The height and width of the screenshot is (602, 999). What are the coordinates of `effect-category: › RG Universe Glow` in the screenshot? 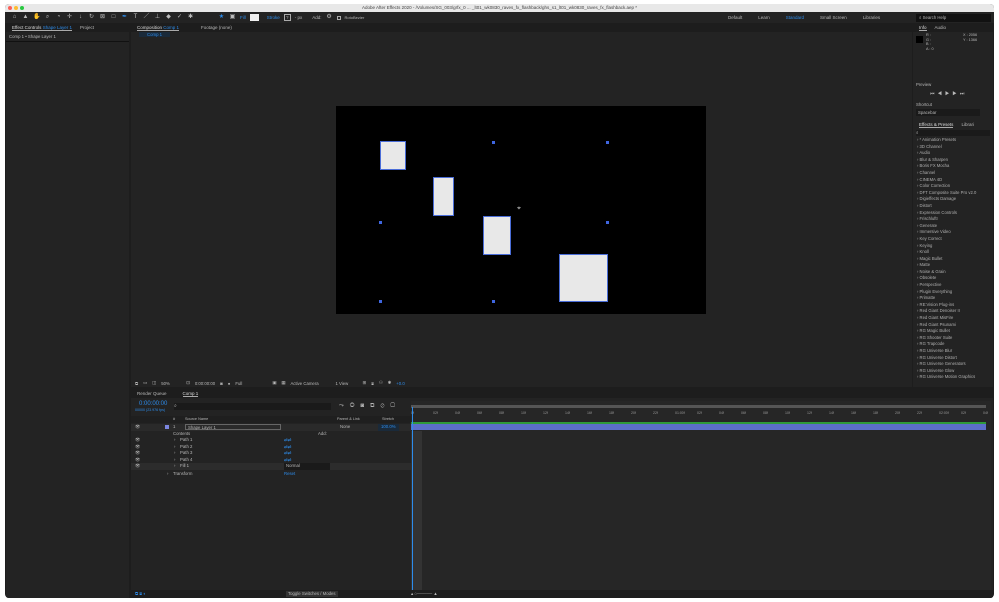 It's located at (953, 371).